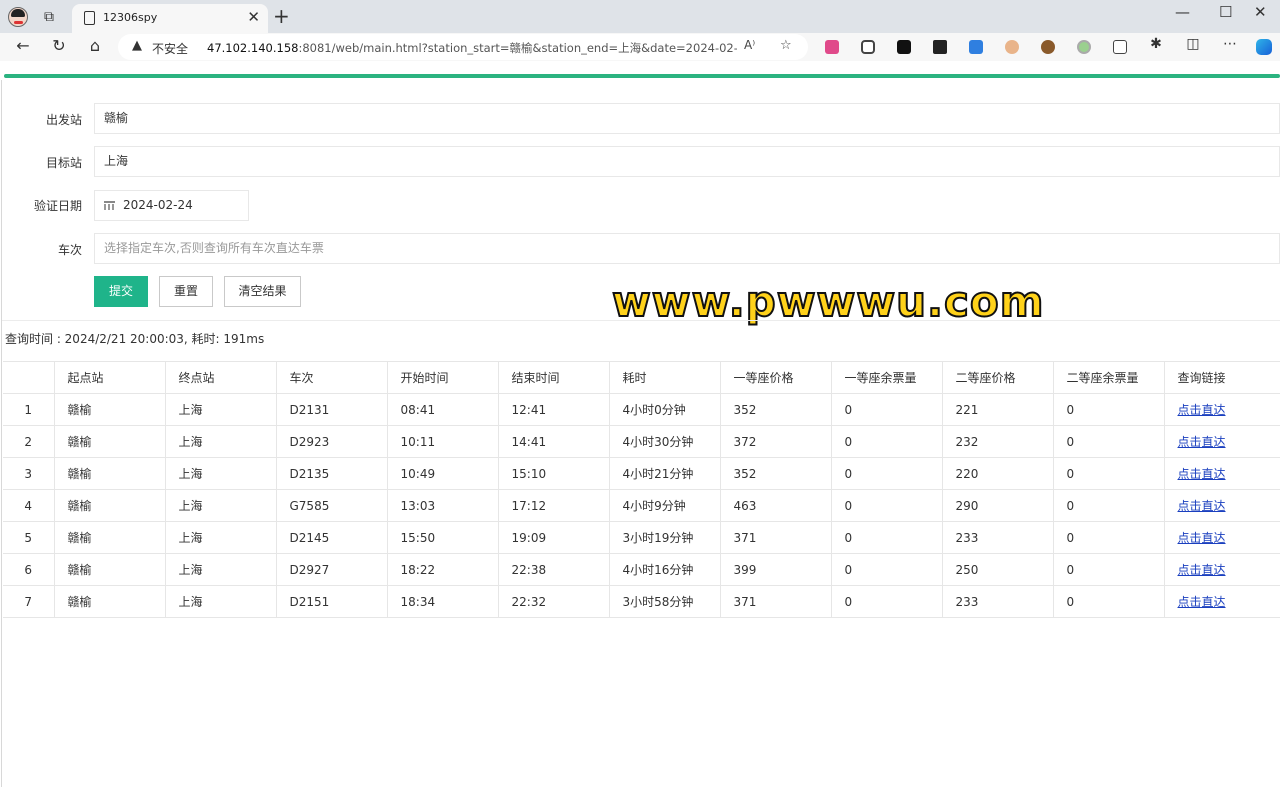 The image size is (1280, 787). I want to click on start-station-input: 赣榆, so click(687, 118).